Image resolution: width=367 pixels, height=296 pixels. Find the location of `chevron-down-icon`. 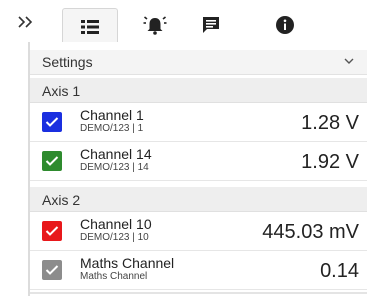

chevron-down-icon is located at coordinates (349, 61).